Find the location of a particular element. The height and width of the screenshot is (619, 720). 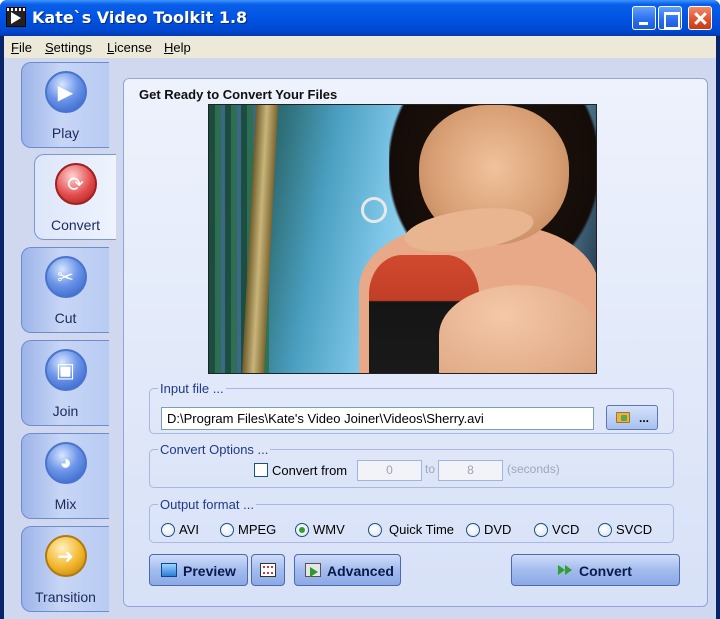

sidebar-item-join: ▣ Join is located at coordinates (65, 383).